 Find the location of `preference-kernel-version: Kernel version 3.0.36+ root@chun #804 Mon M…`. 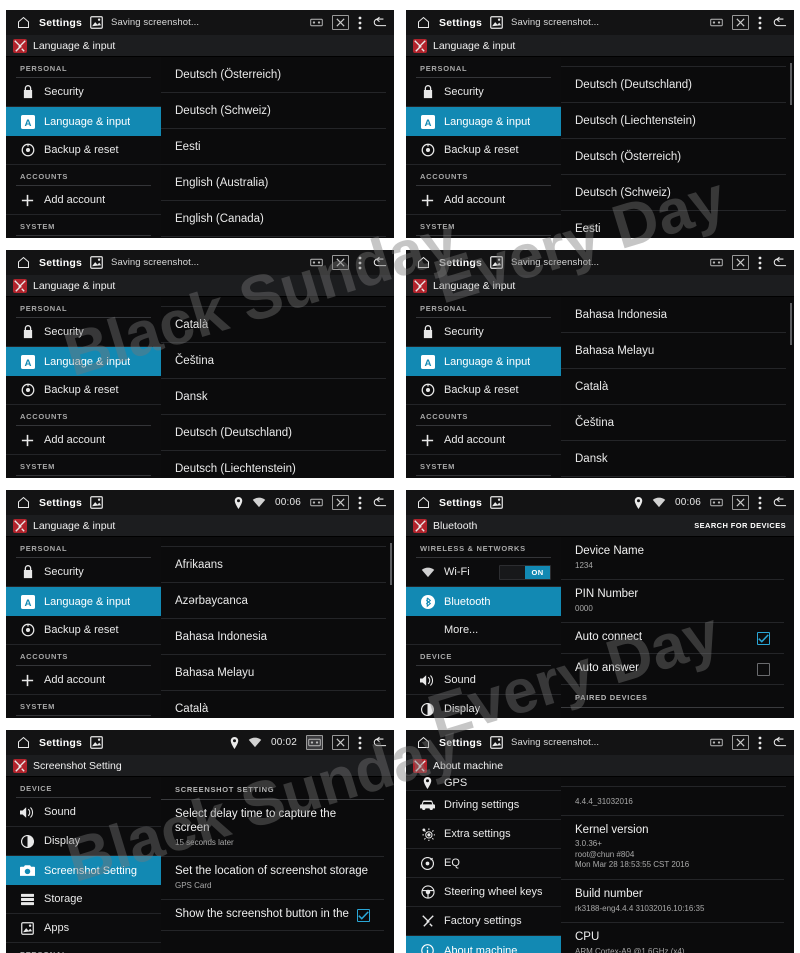

preference-kernel-version: Kernel version 3.0.36+ root@chun #804 Mon M… is located at coordinates (672, 848).